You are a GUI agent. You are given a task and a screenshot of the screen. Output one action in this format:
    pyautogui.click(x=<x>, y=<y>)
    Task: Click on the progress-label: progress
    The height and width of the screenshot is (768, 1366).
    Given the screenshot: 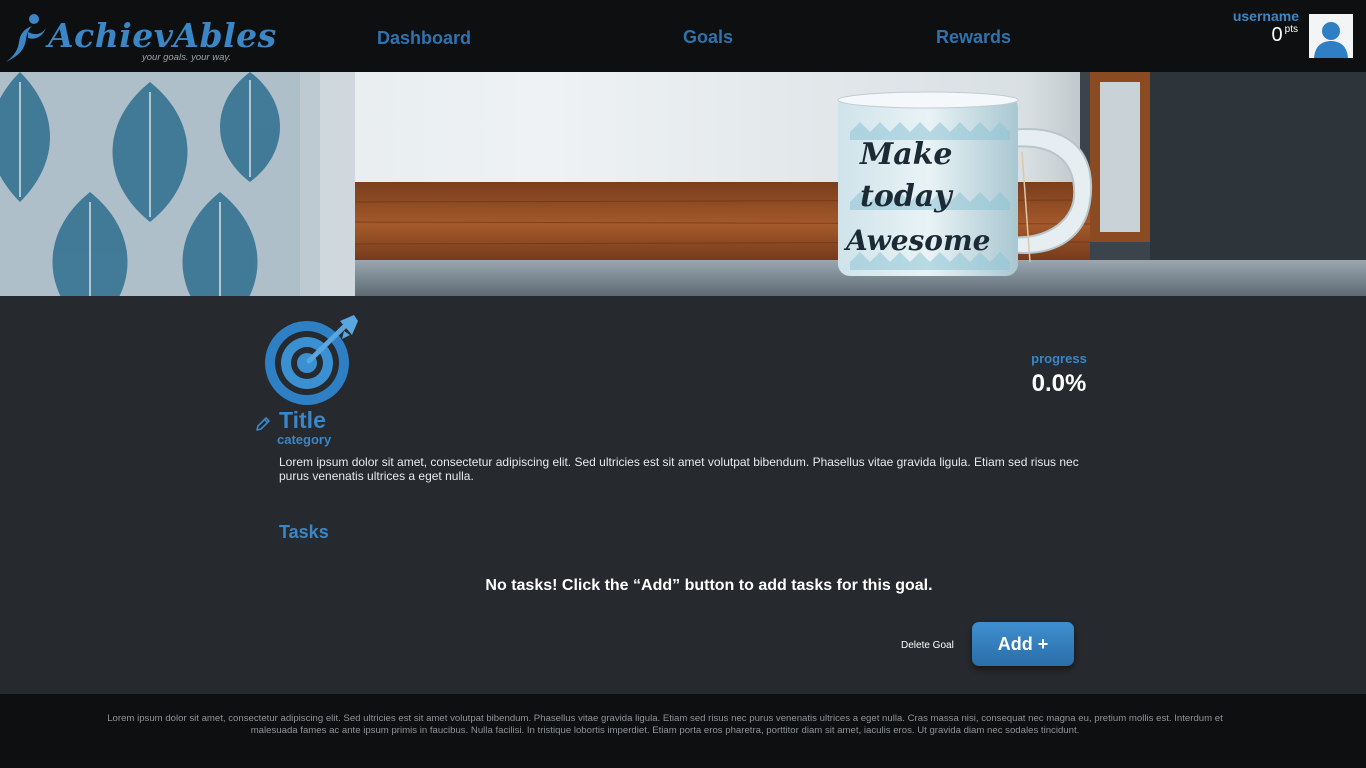 What is the action you would take?
    pyautogui.click(x=1059, y=358)
    